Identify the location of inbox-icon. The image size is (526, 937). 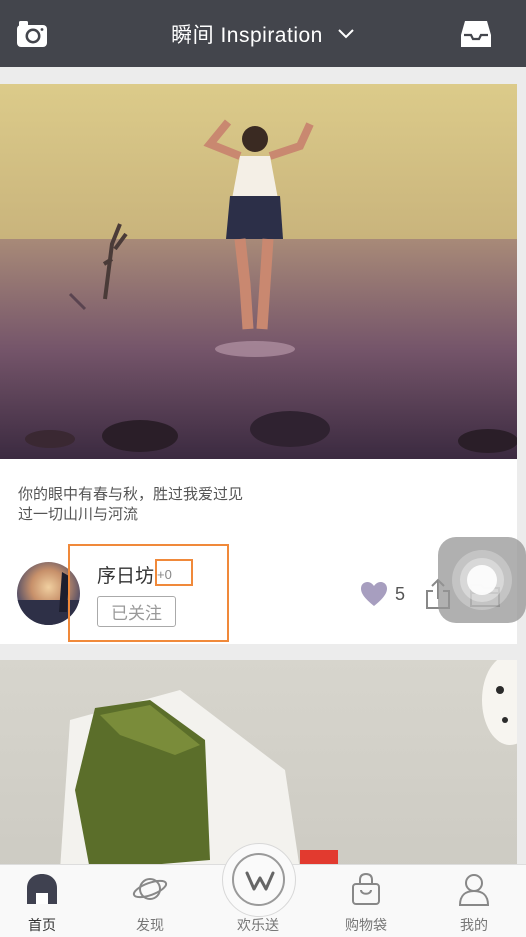
(476, 34).